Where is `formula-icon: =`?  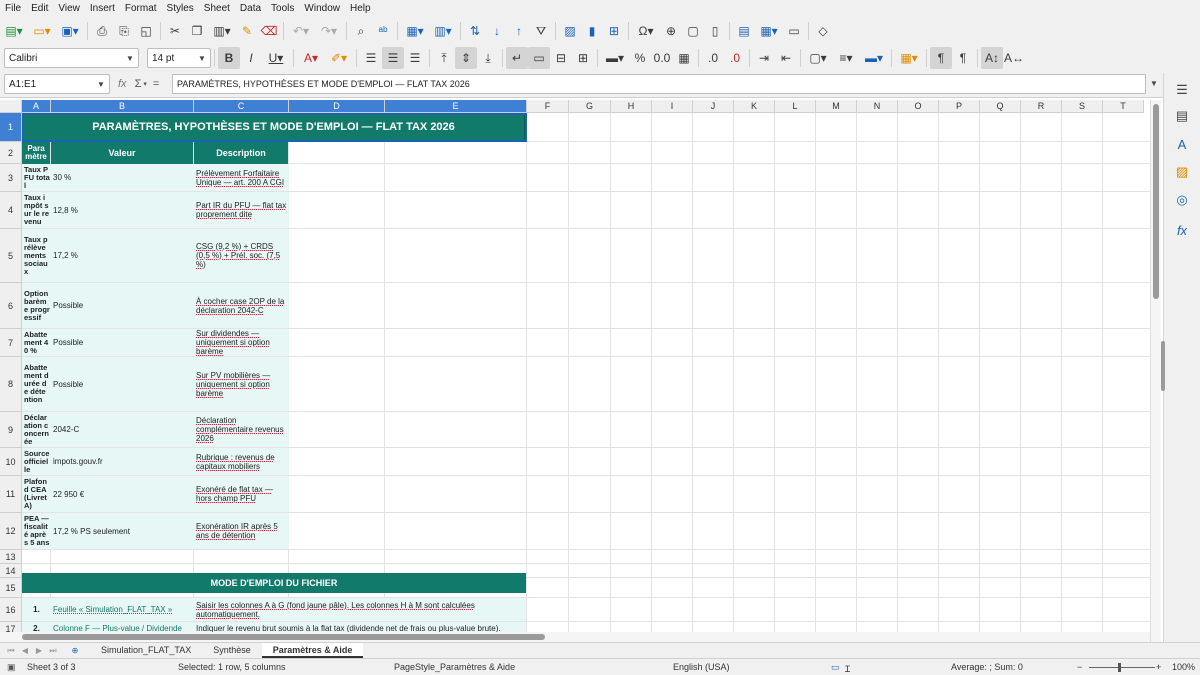
formula-icon: = is located at coordinates (156, 84).